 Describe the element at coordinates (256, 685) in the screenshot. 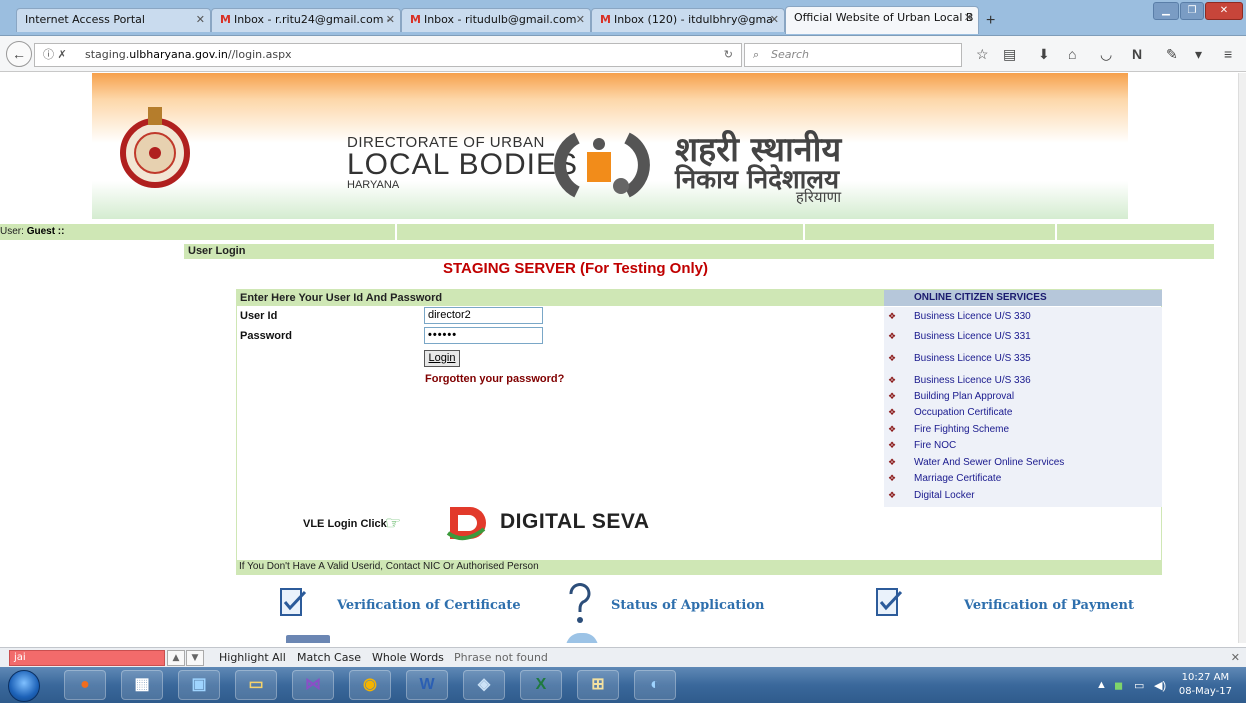

I see `file-explorer-icon: ▭` at that location.